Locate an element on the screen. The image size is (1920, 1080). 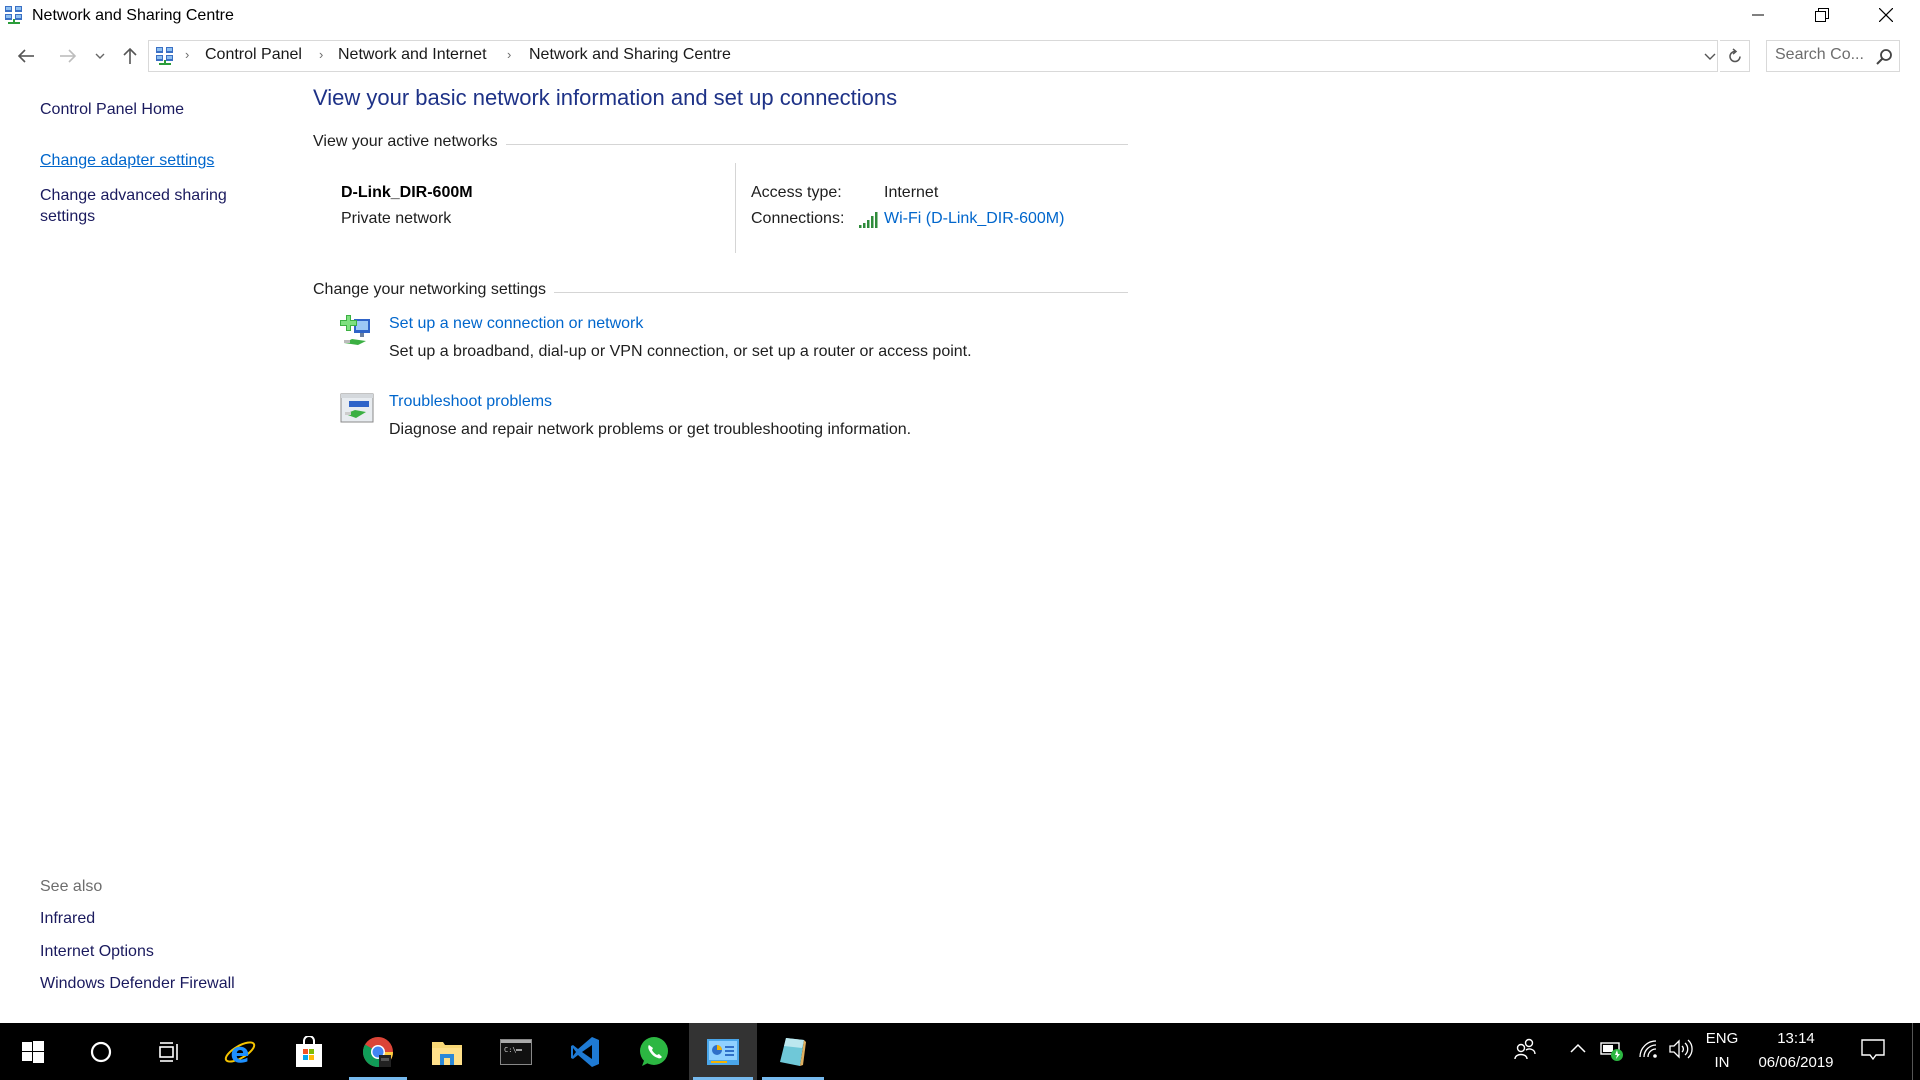
address-history-dropdown is located at coordinates (1710, 56).